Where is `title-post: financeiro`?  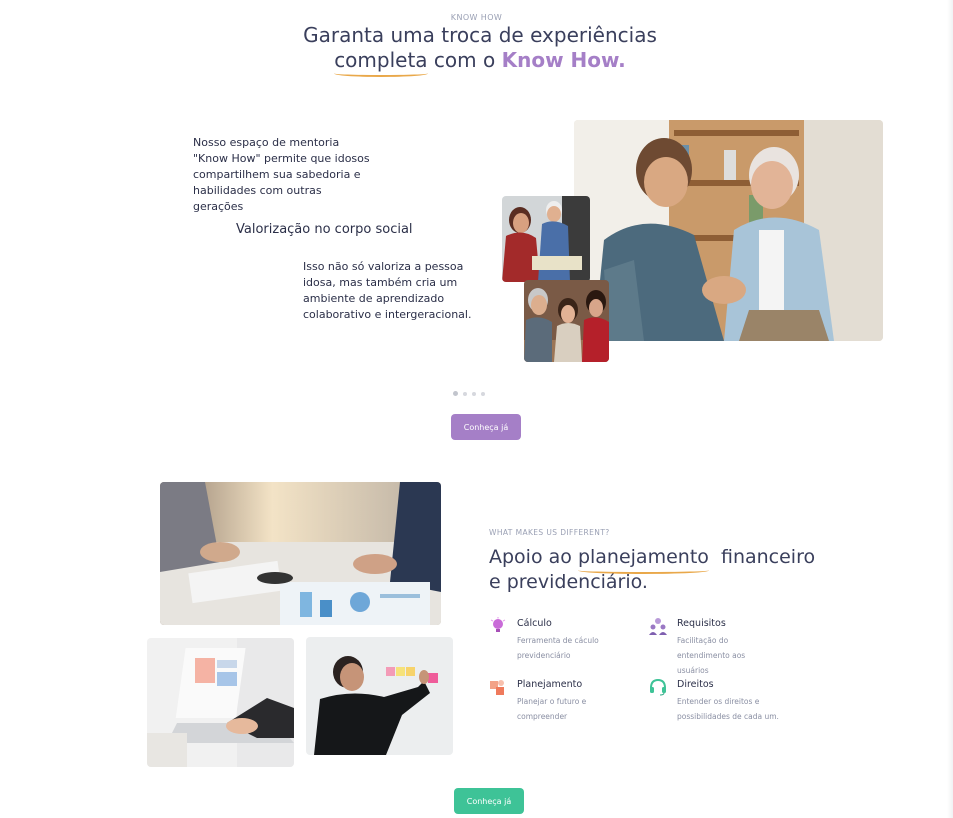
title-post: financeiro is located at coordinates (762, 557).